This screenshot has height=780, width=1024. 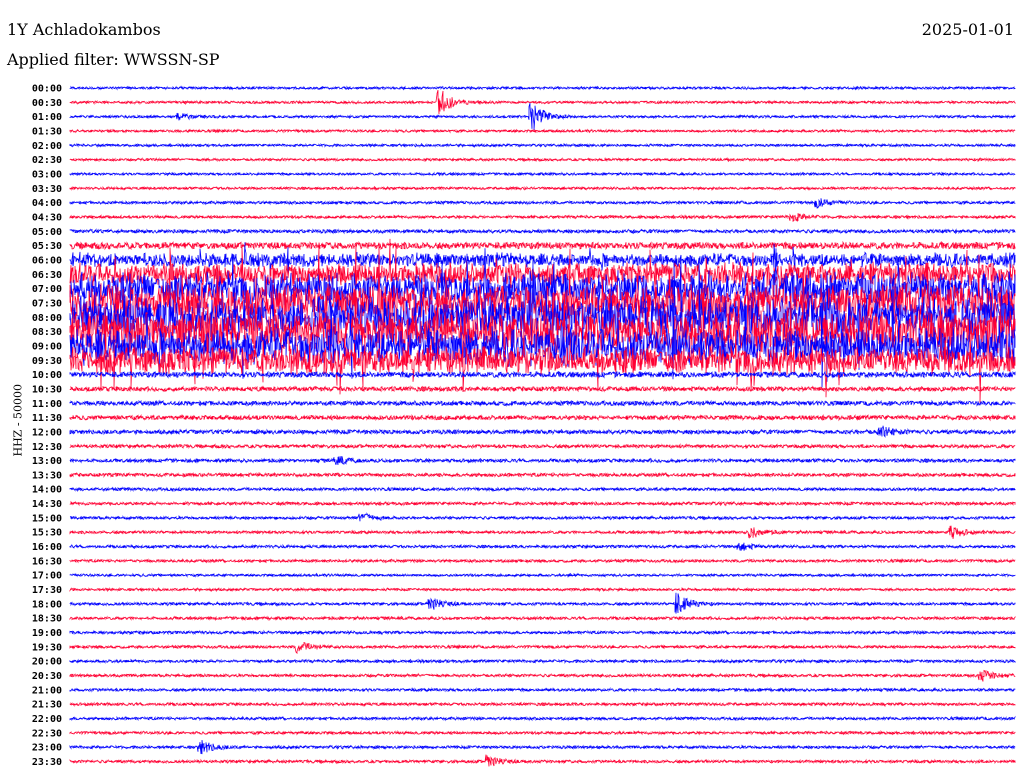 What do you see at coordinates (47, 418) in the screenshot?
I see `time-tick-label: 11:30` at bounding box center [47, 418].